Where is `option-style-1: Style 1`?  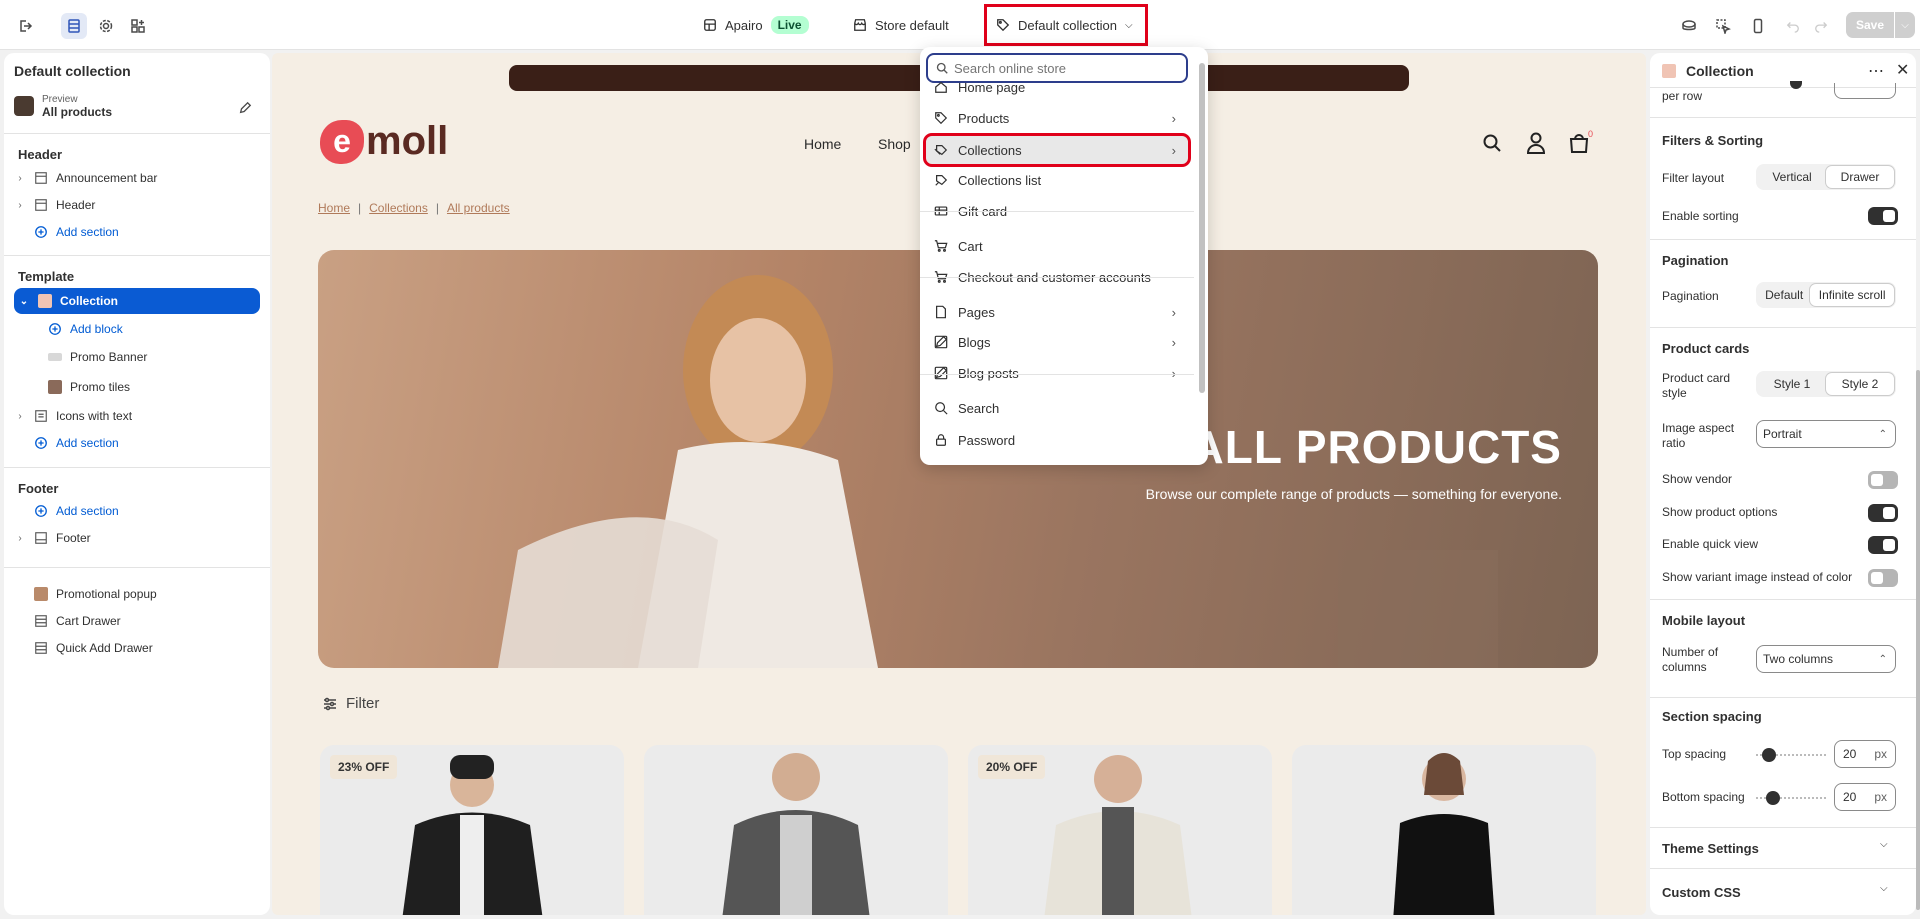 option-style-1: Style 1 is located at coordinates (1792, 384).